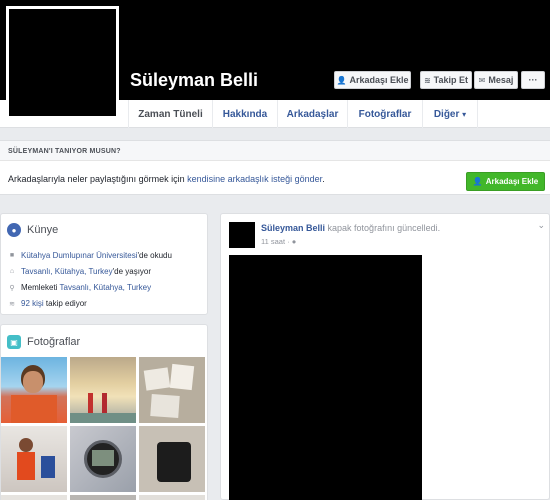 The width and height of the screenshot is (550, 500). Describe the element at coordinates (505, 181) in the screenshot. I see `add-friend-green-button: 👤 Arkadaşı Ekle` at that location.